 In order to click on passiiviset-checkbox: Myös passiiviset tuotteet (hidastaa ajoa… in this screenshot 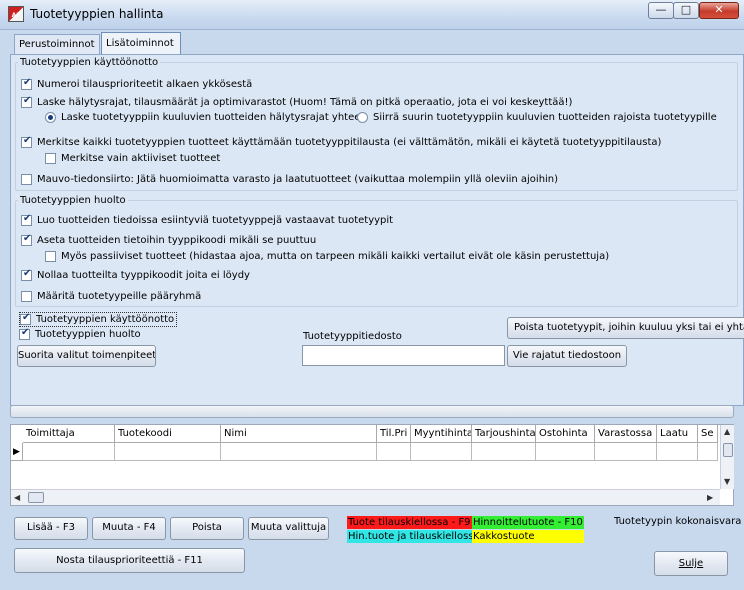, I will do `click(327, 256)`.